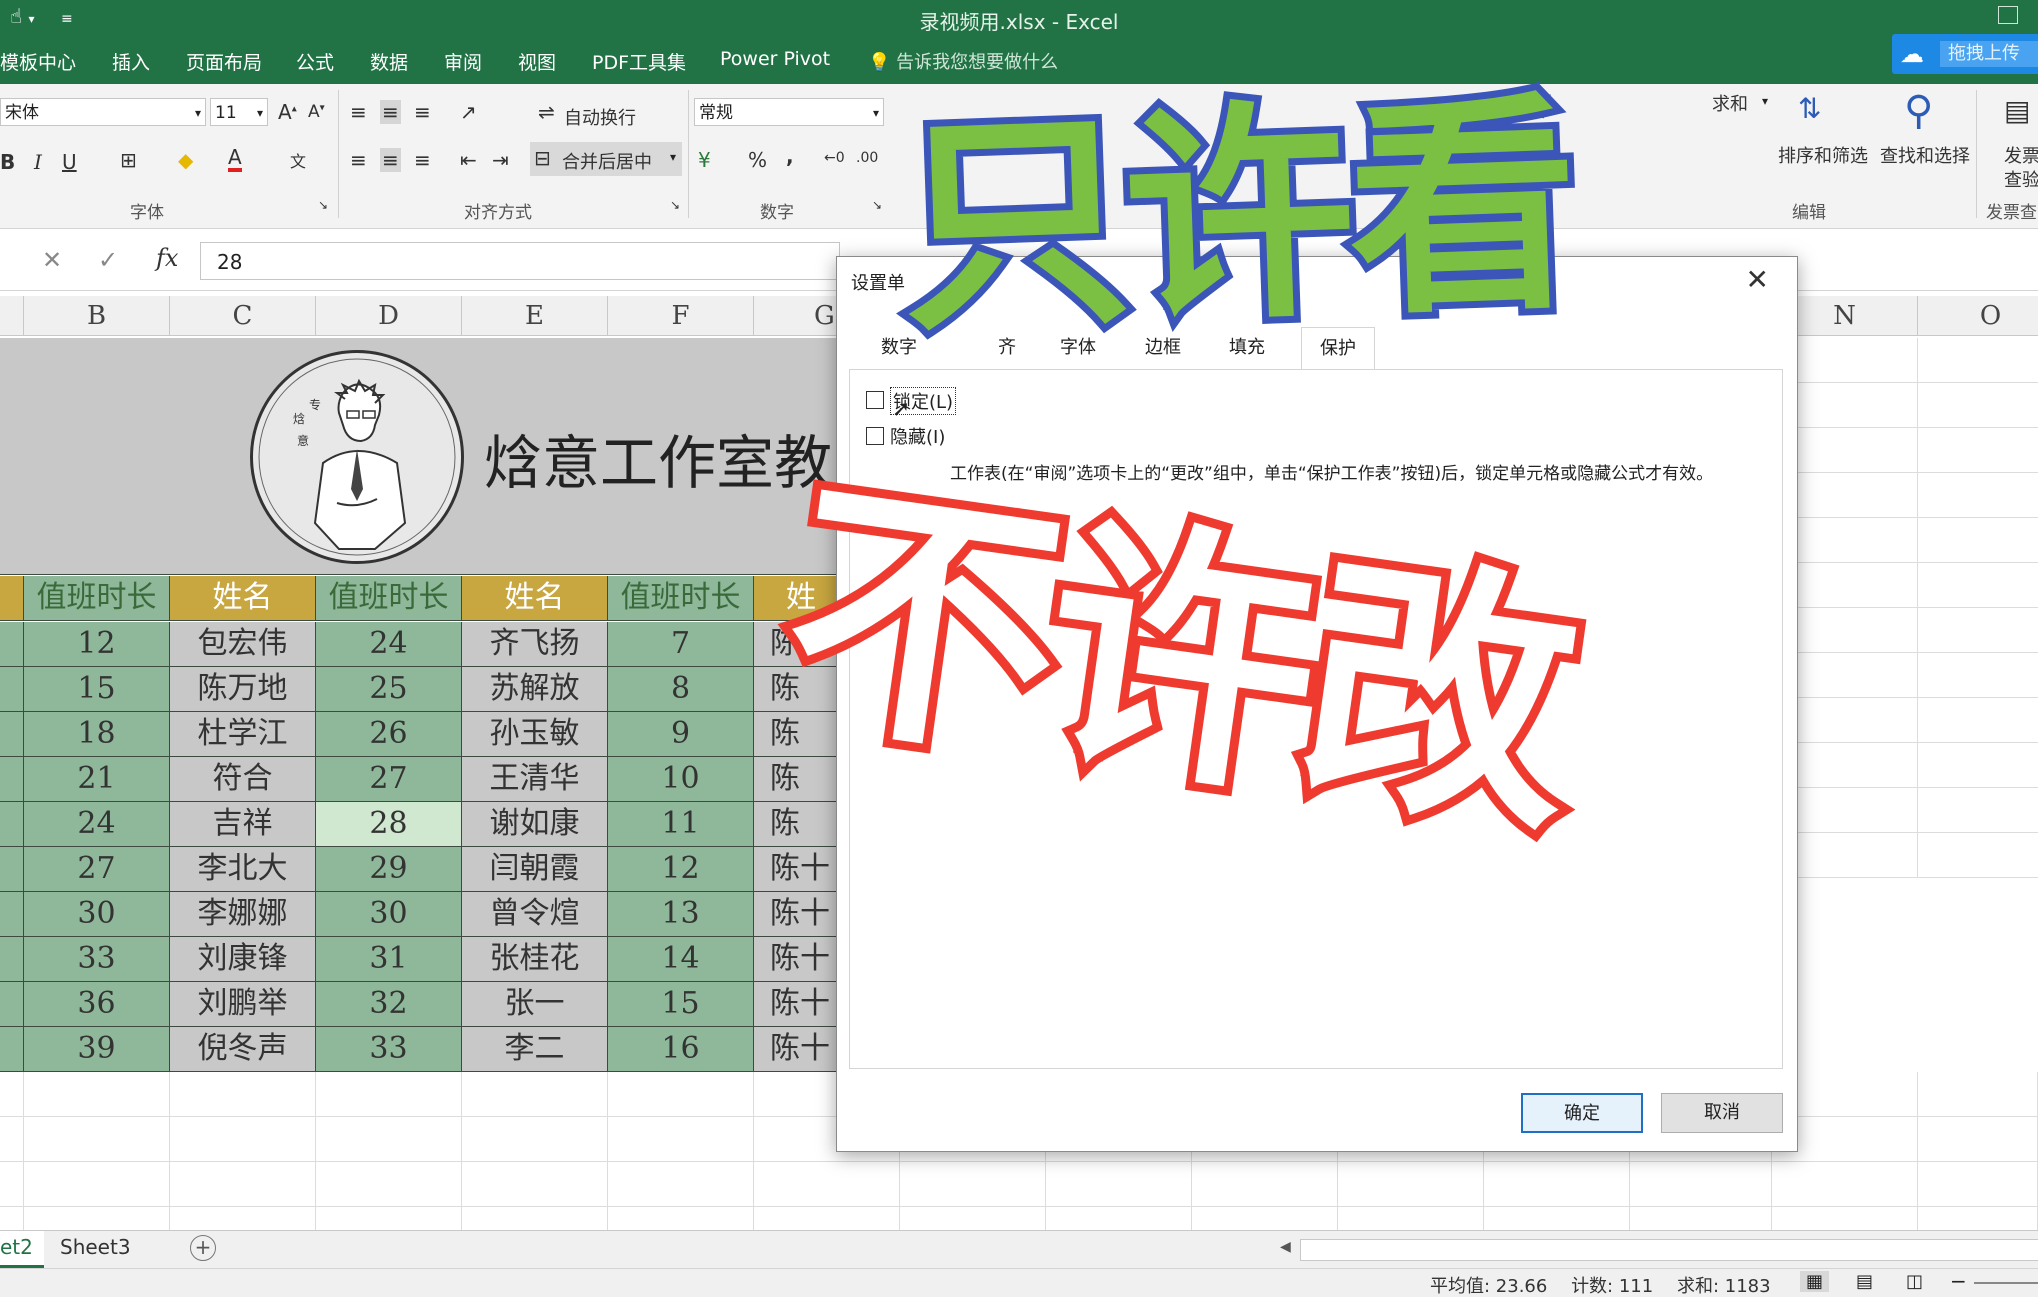 The image size is (2038, 1298). I want to click on invoice-icon: ▤, so click(2017, 110).